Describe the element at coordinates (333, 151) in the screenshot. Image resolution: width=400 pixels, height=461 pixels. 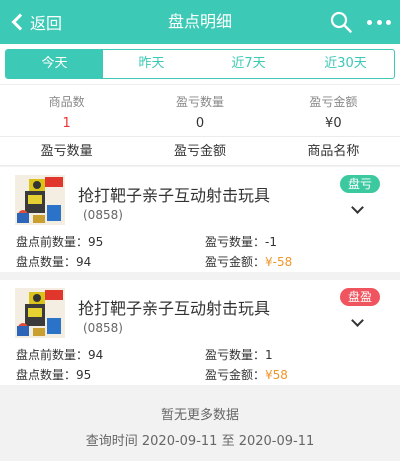
I see `sort-by-name: 商品名称` at that location.